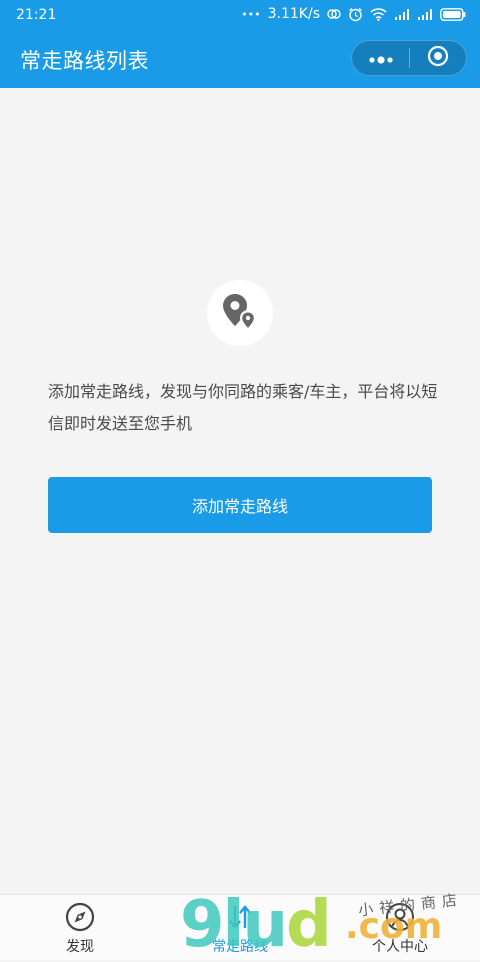 The width and height of the screenshot is (480, 962). I want to click on empty-state-icon-circle, so click(240, 313).